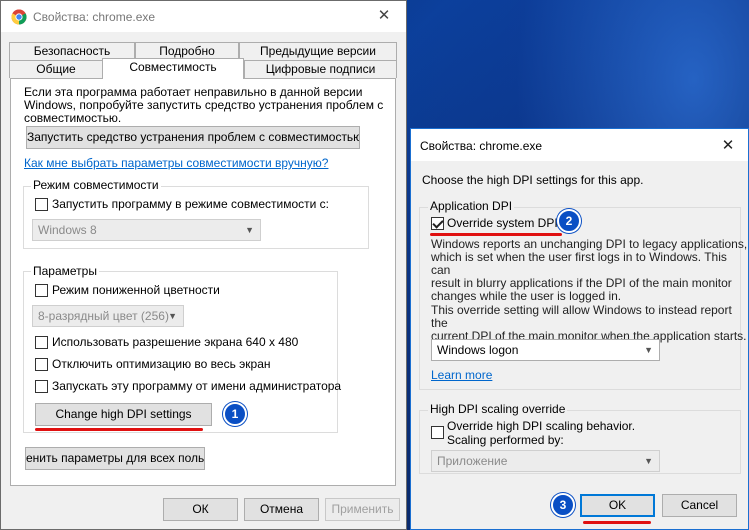  What do you see at coordinates (281, 509) in the screenshot?
I see `cancel-button: Отмена` at bounding box center [281, 509].